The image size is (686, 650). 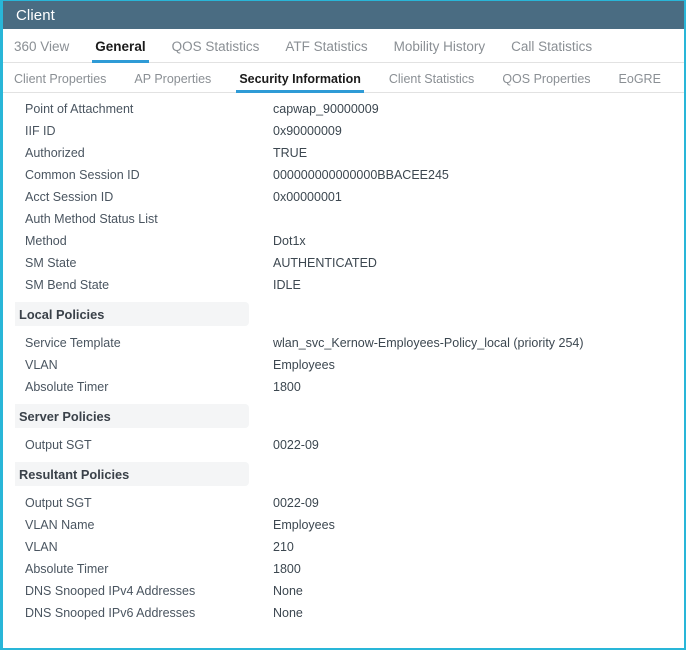 What do you see at coordinates (343, 369) in the screenshot?
I see `field-row: VLAN Employees` at bounding box center [343, 369].